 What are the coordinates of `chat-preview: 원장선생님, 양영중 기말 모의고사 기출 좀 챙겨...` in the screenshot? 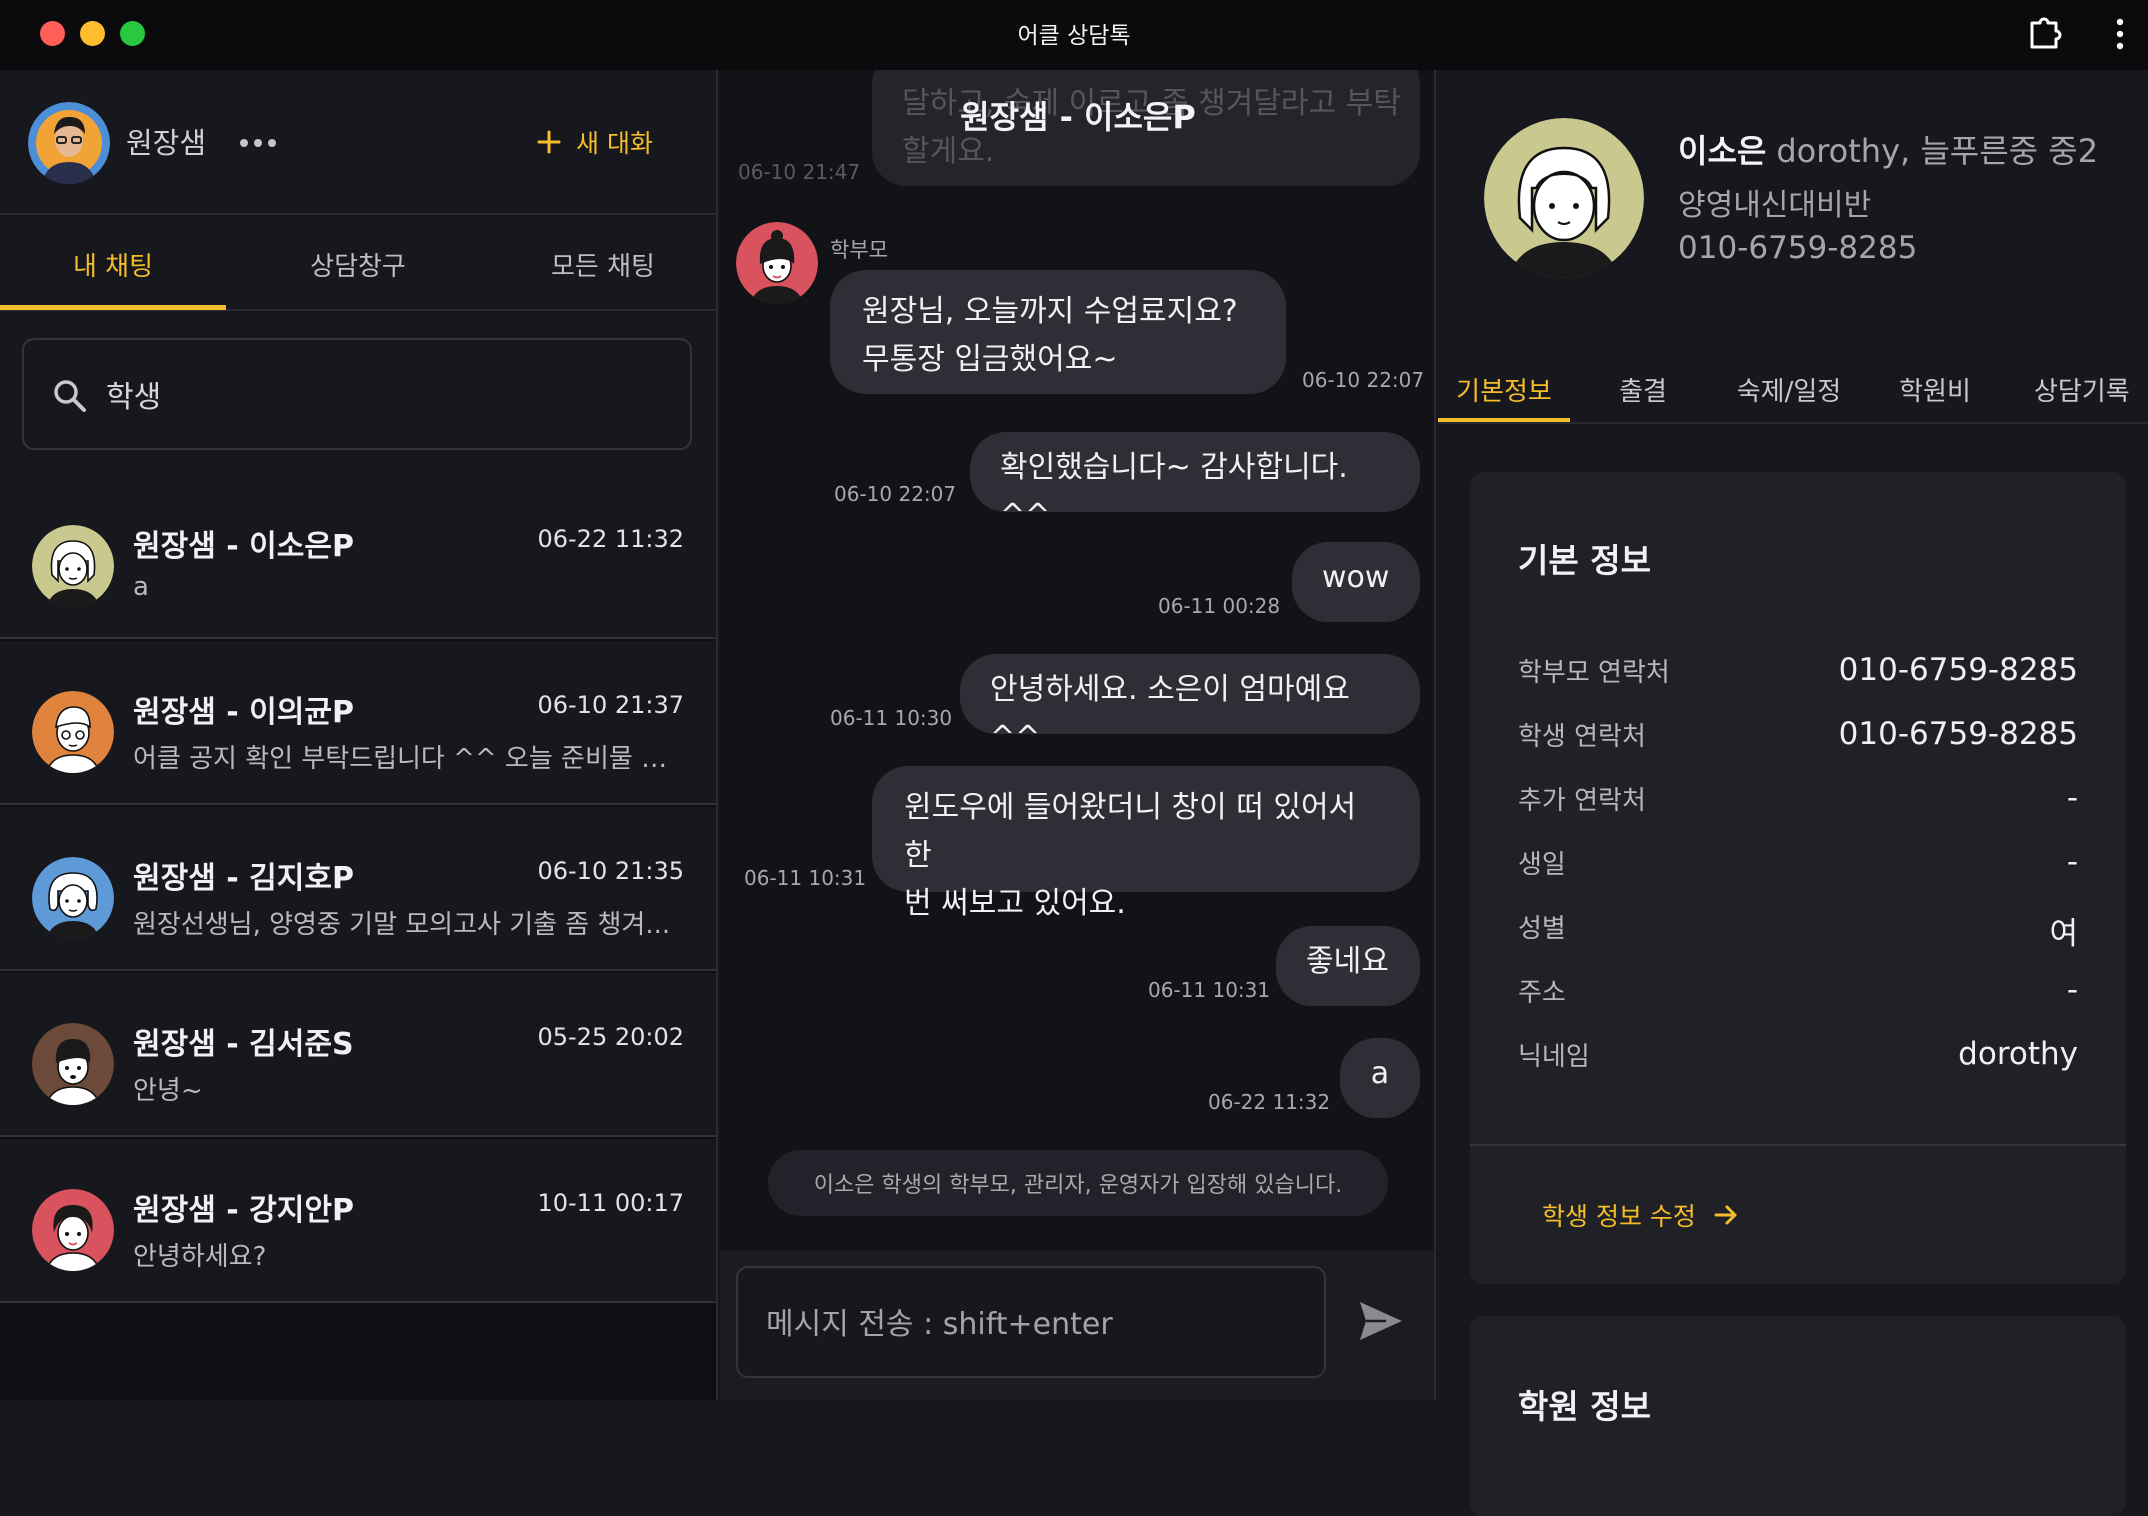 It's located at (402, 925).